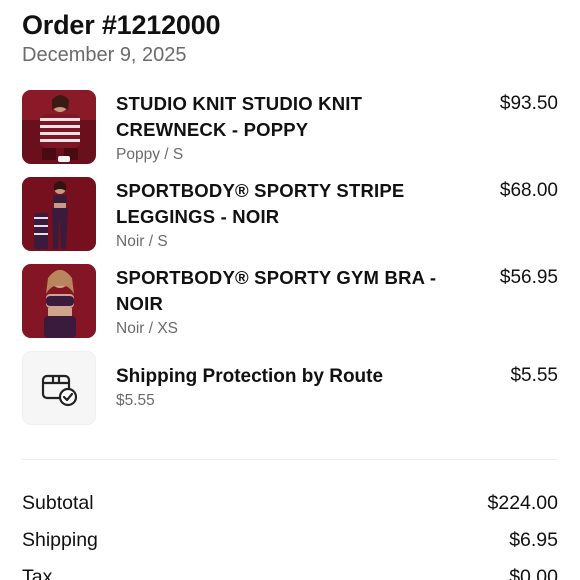  Describe the element at coordinates (290, 572) in the screenshot. I see `tax-row: Tax $0.00` at that location.